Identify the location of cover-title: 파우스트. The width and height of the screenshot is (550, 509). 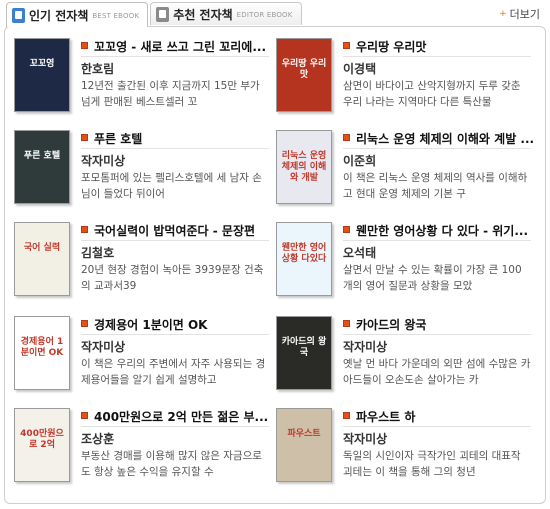
(304, 434).